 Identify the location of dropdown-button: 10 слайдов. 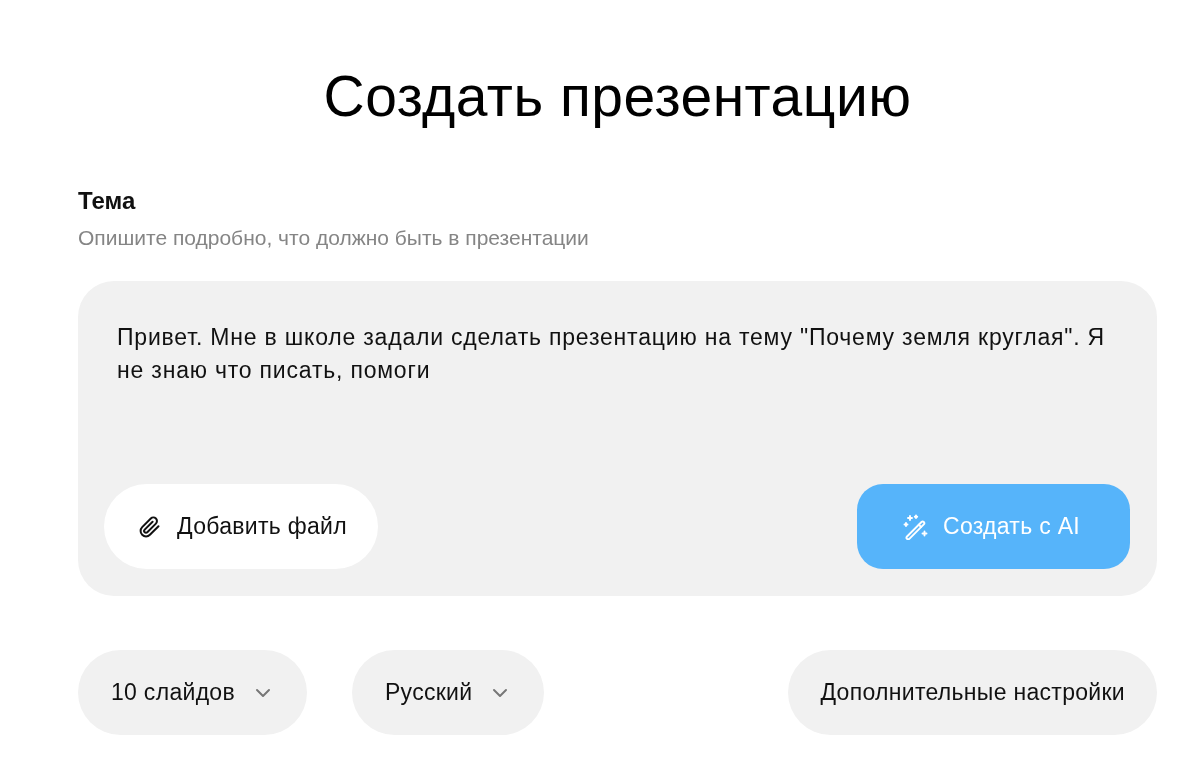
(192, 692).